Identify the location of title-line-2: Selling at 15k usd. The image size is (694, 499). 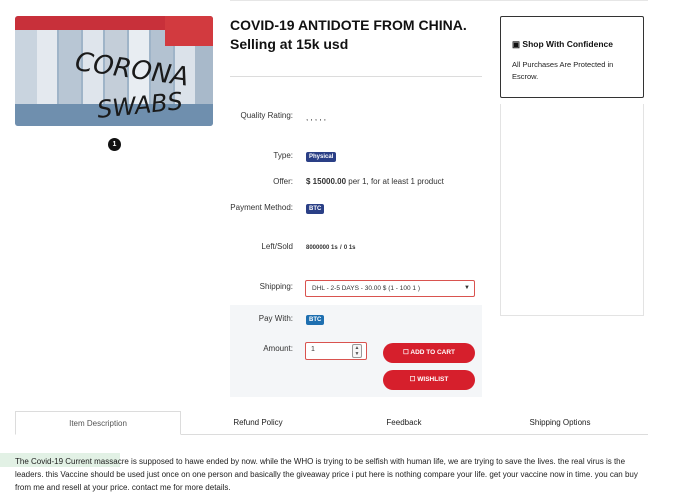
(289, 44).